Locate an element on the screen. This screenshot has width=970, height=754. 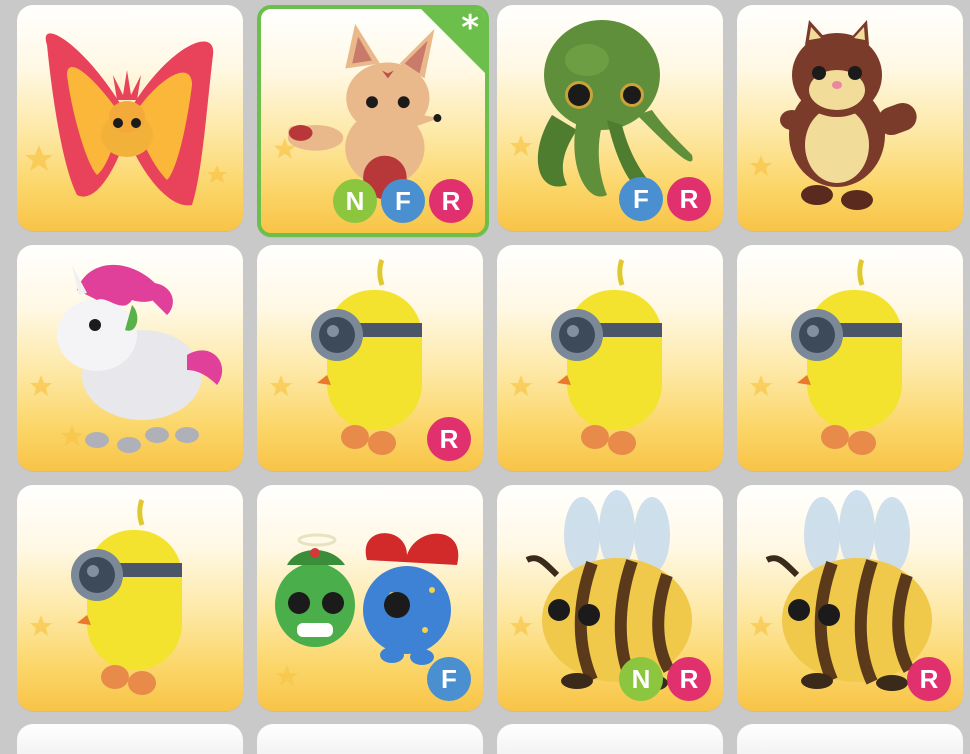
pet-badges: F R is located at coordinates (665, 199).